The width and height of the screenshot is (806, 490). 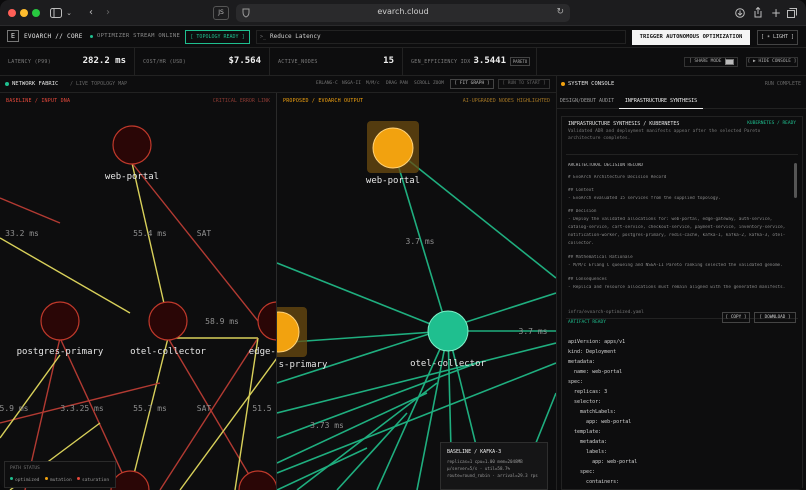 I want to click on metric-value: $7.564, so click(x=244, y=61).